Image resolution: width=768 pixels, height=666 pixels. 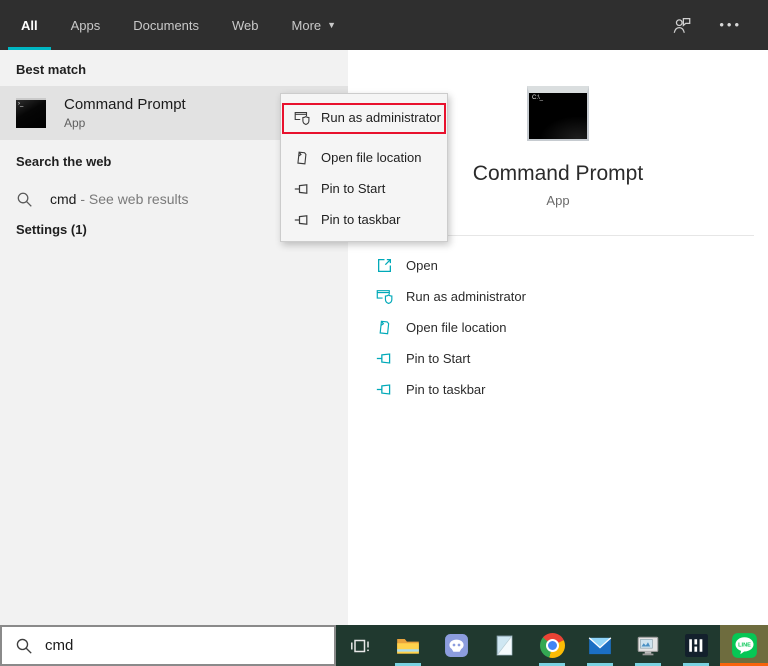 What do you see at coordinates (422, 265) in the screenshot?
I see `action-open-label: Open` at bounding box center [422, 265].